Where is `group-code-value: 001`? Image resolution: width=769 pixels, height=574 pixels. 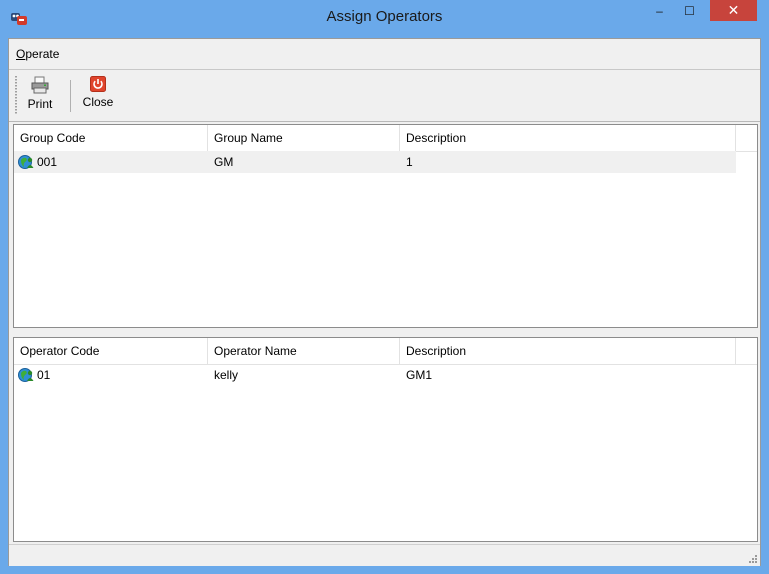 group-code-value: 001 is located at coordinates (47, 162).